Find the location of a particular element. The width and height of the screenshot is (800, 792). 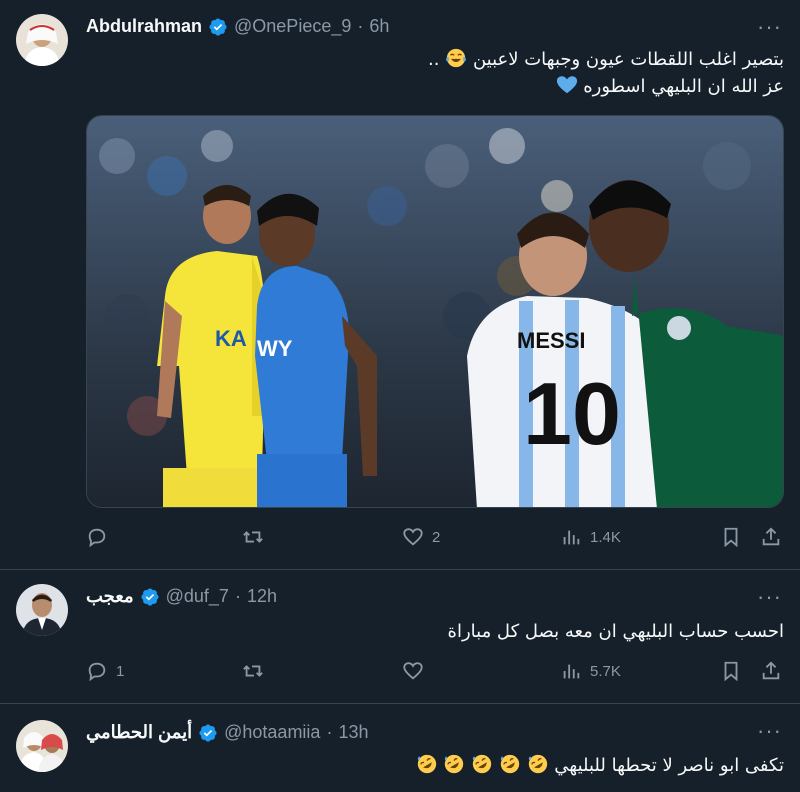

tweet-text-part: عز الله ان البليهي اسطوره is located at coordinates (683, 86).